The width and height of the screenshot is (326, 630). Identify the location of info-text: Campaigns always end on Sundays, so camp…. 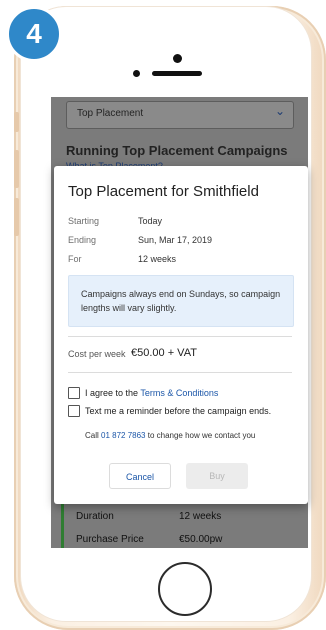
(181, 301).